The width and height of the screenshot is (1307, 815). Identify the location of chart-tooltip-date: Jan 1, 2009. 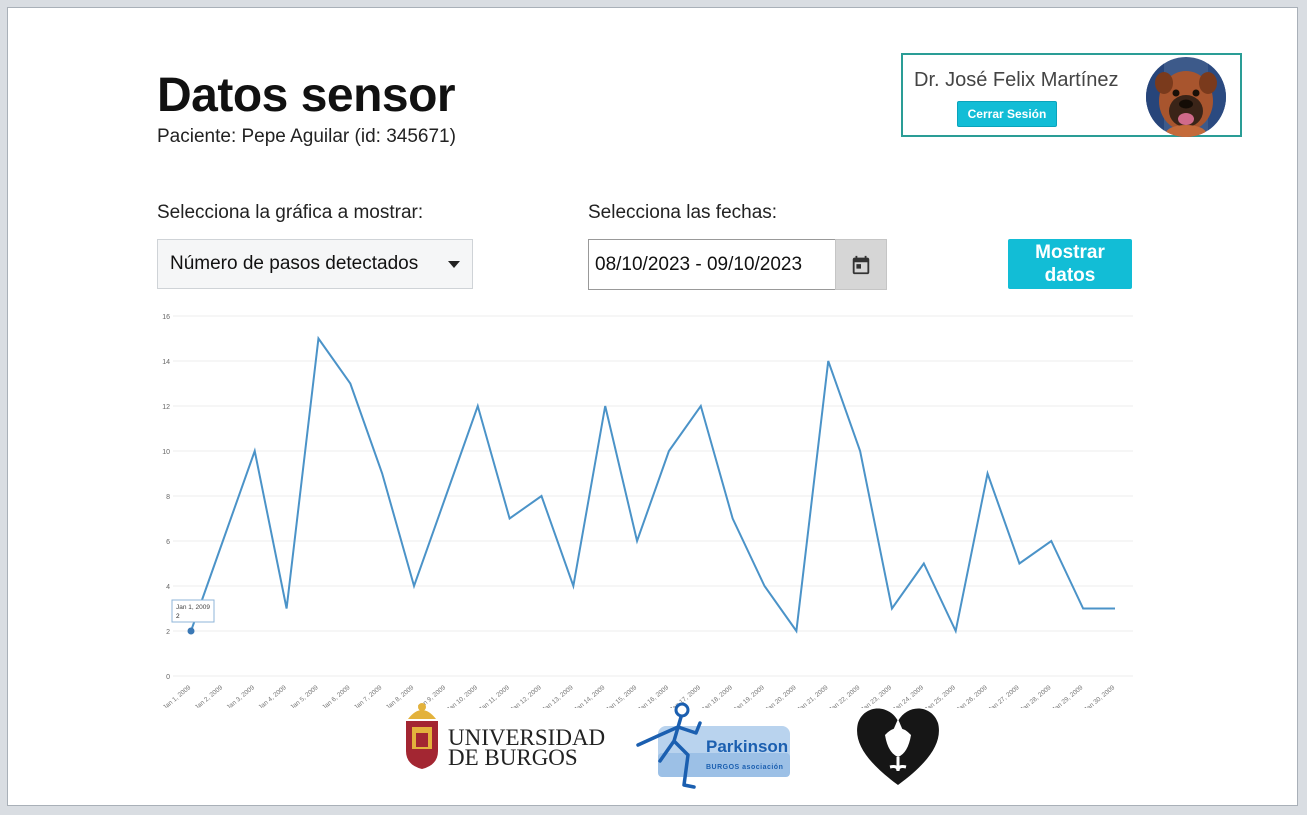
(193, 607).